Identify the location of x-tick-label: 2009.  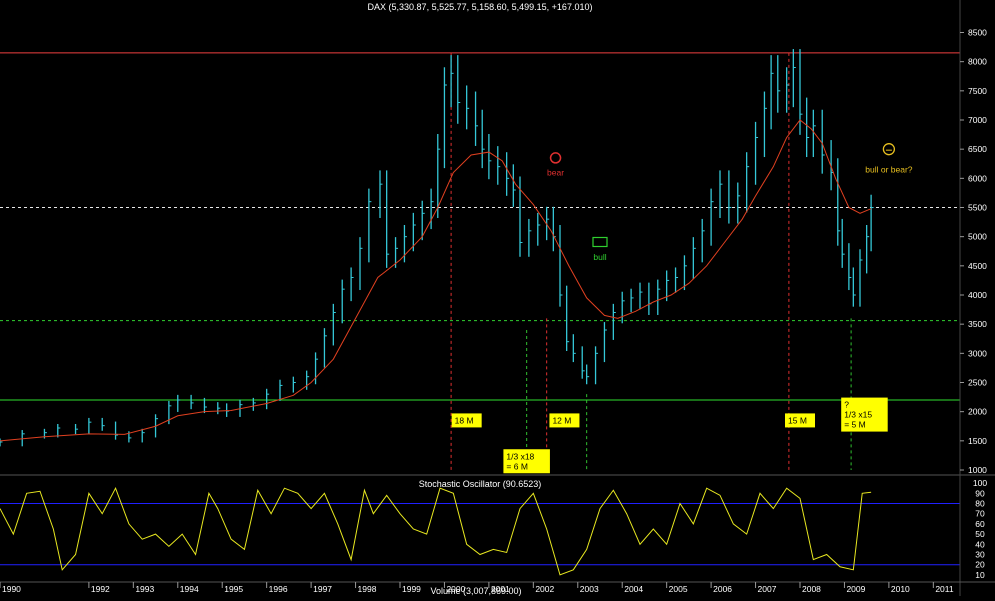
(855, 589).